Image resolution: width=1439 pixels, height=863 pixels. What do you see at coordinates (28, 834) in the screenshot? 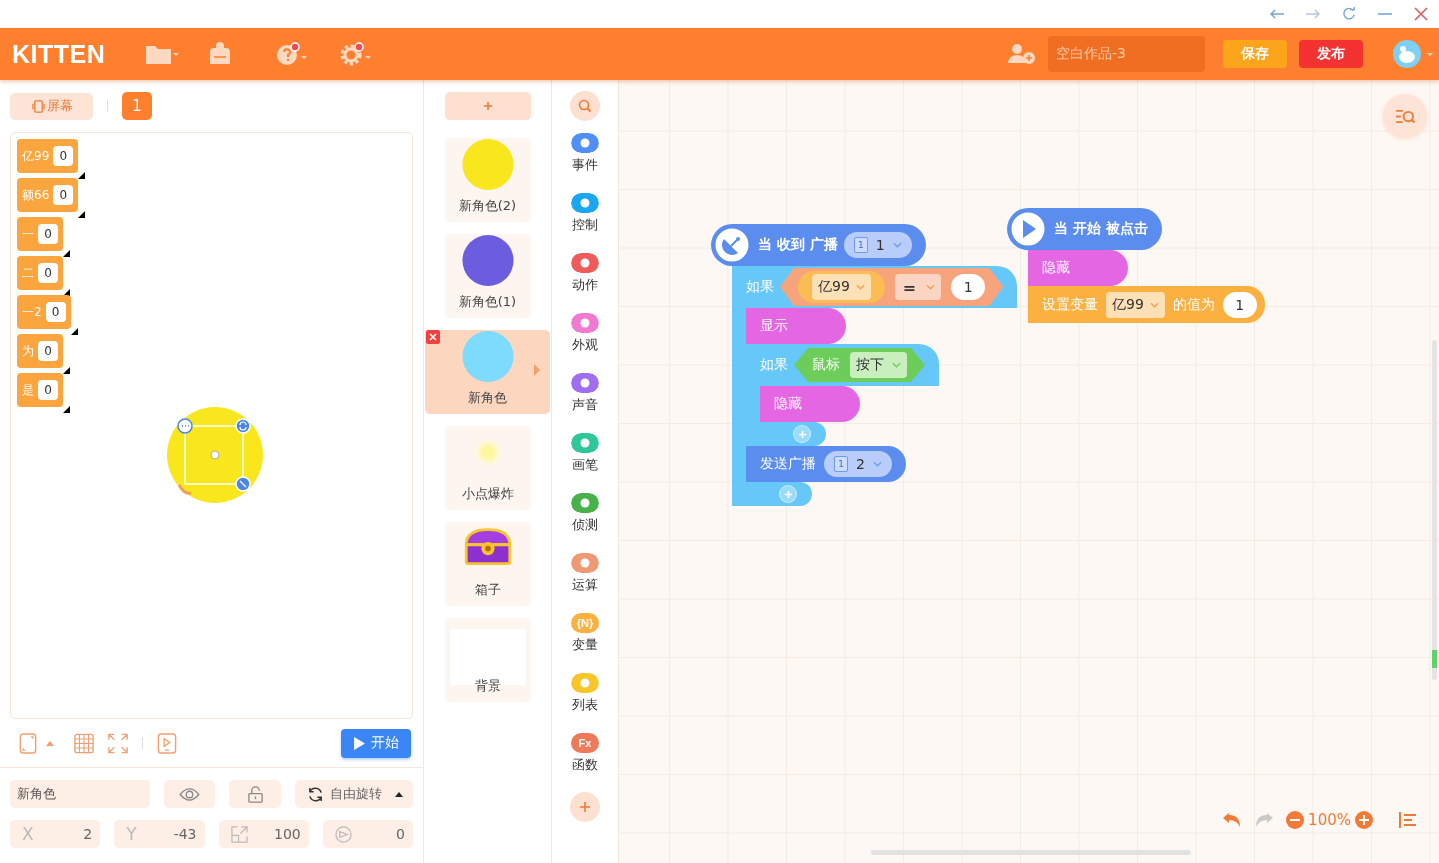
I see `field-label: X` at bounding box center [28, 834].